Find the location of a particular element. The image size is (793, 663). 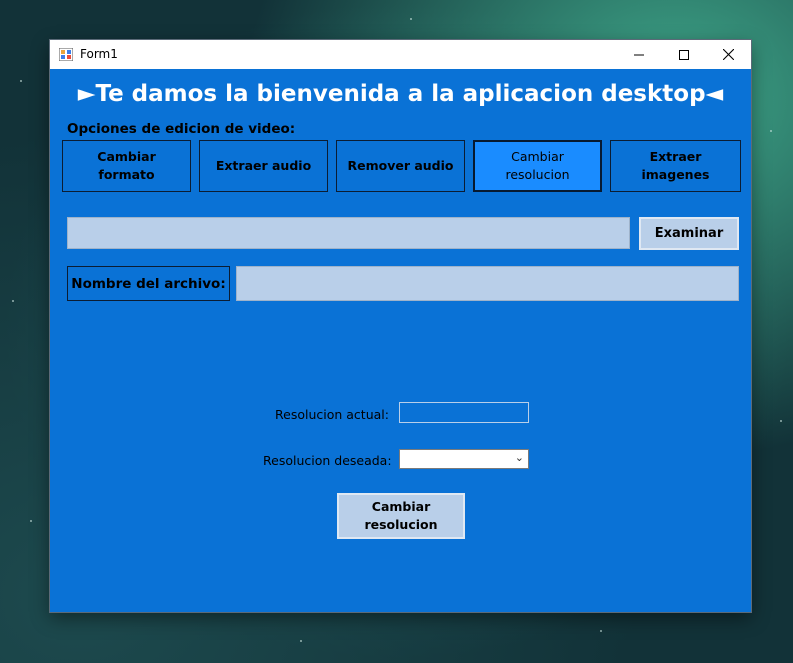

tab-cambiar-formato: Cambiar formato is located at coordinates (126, 166).